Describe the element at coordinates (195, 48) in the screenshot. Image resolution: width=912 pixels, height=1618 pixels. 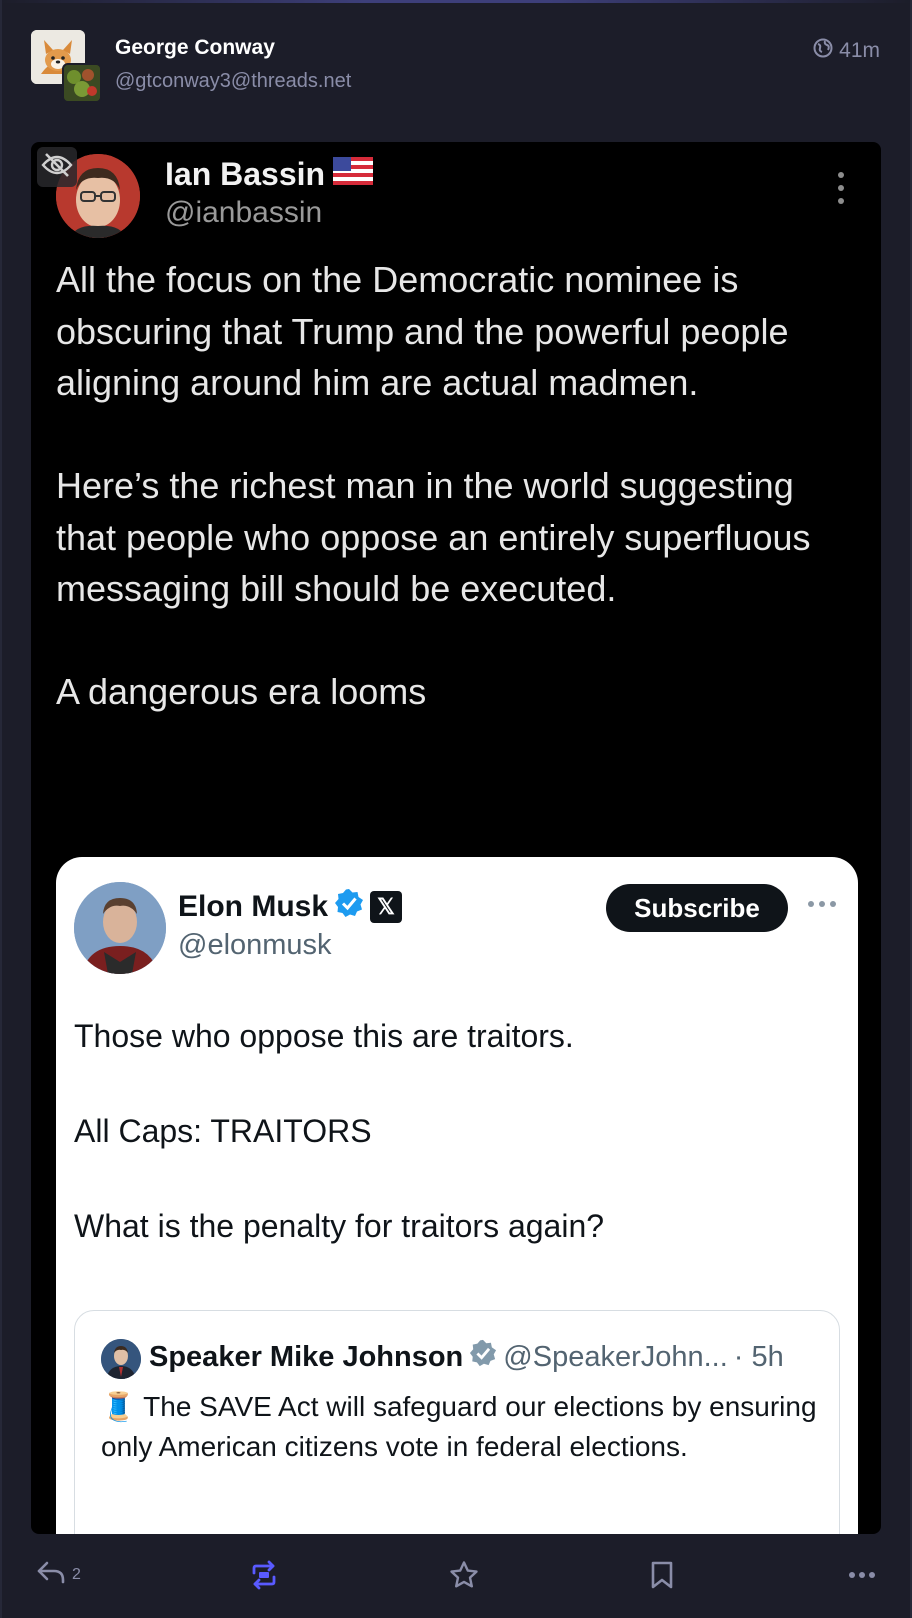
I see `author-display-name: George Conway` at that location.